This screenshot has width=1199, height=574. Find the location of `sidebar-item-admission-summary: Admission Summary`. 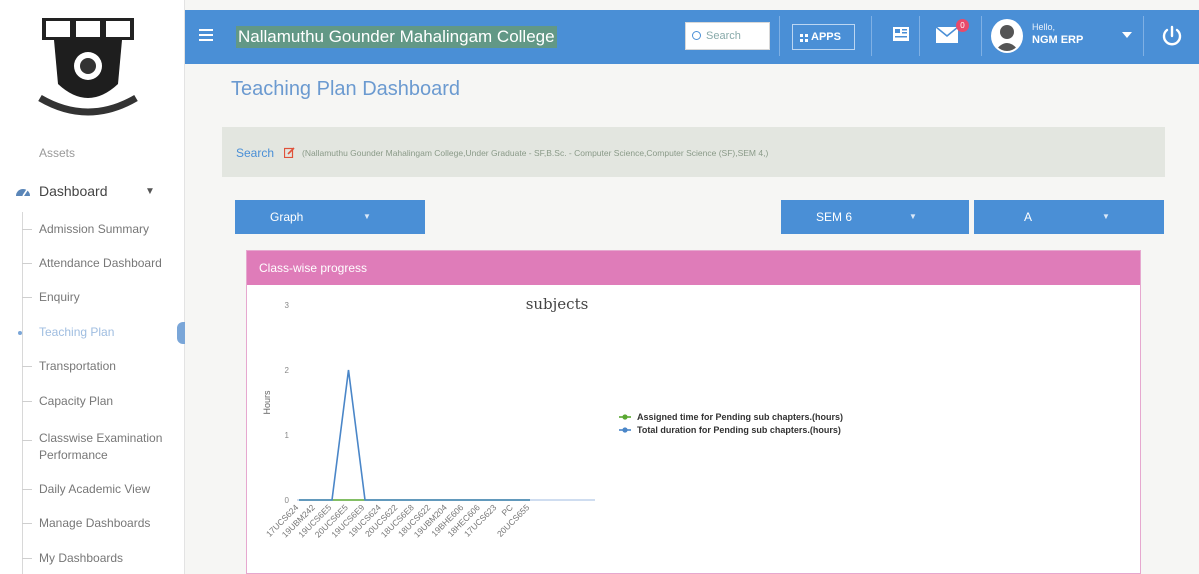

sidebar-item-admission-summary: Admission Summary is located at coordinates (92, 229).